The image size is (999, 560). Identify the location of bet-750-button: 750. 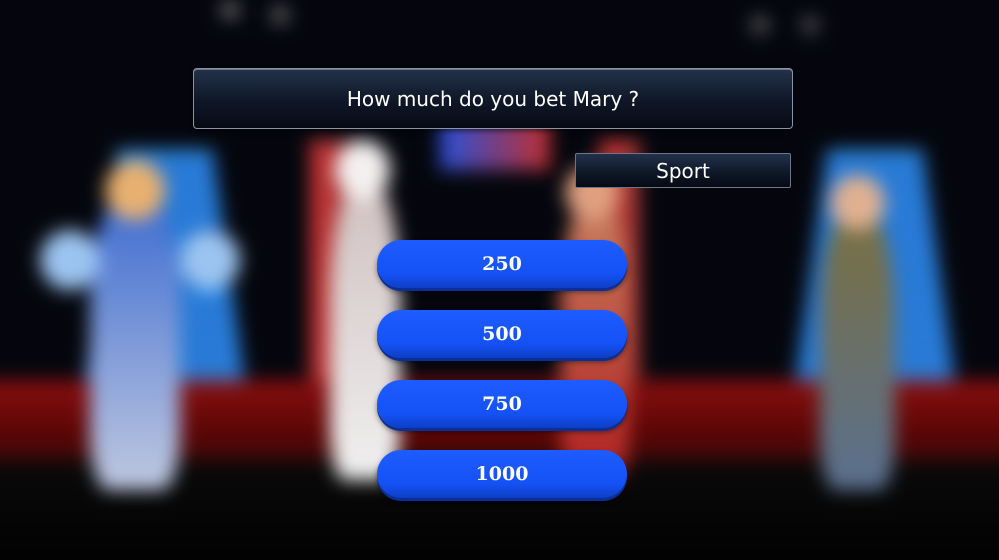
(502, 404).